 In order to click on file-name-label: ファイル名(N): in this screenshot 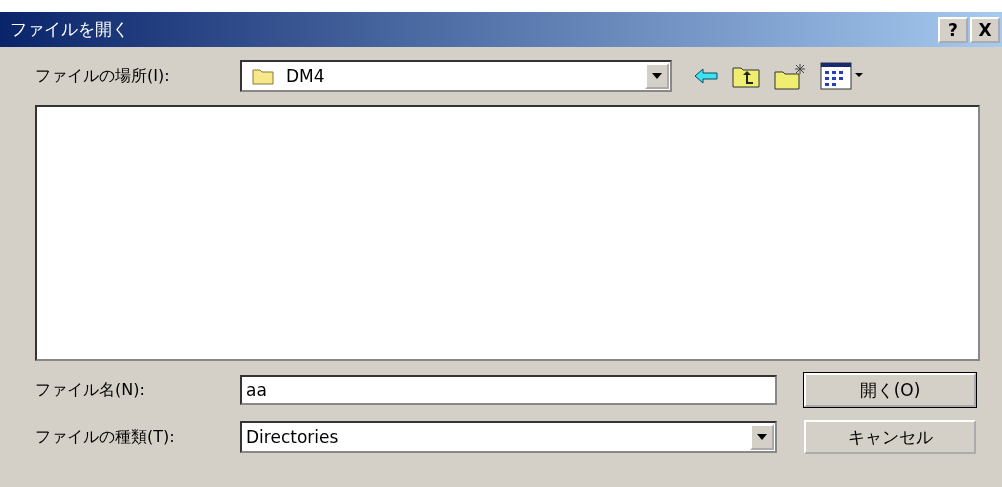, I will do `click(90, 390)`.